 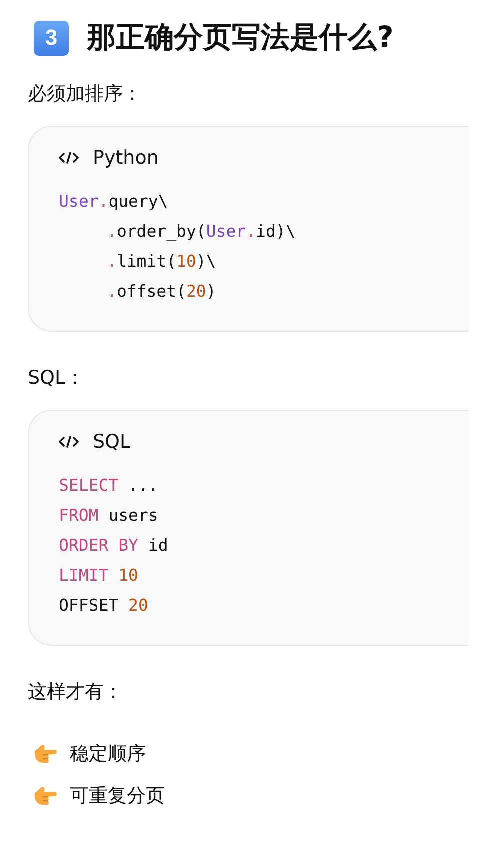 I want to click on code-line: ORDER BY id, so click(x=113, y=546).